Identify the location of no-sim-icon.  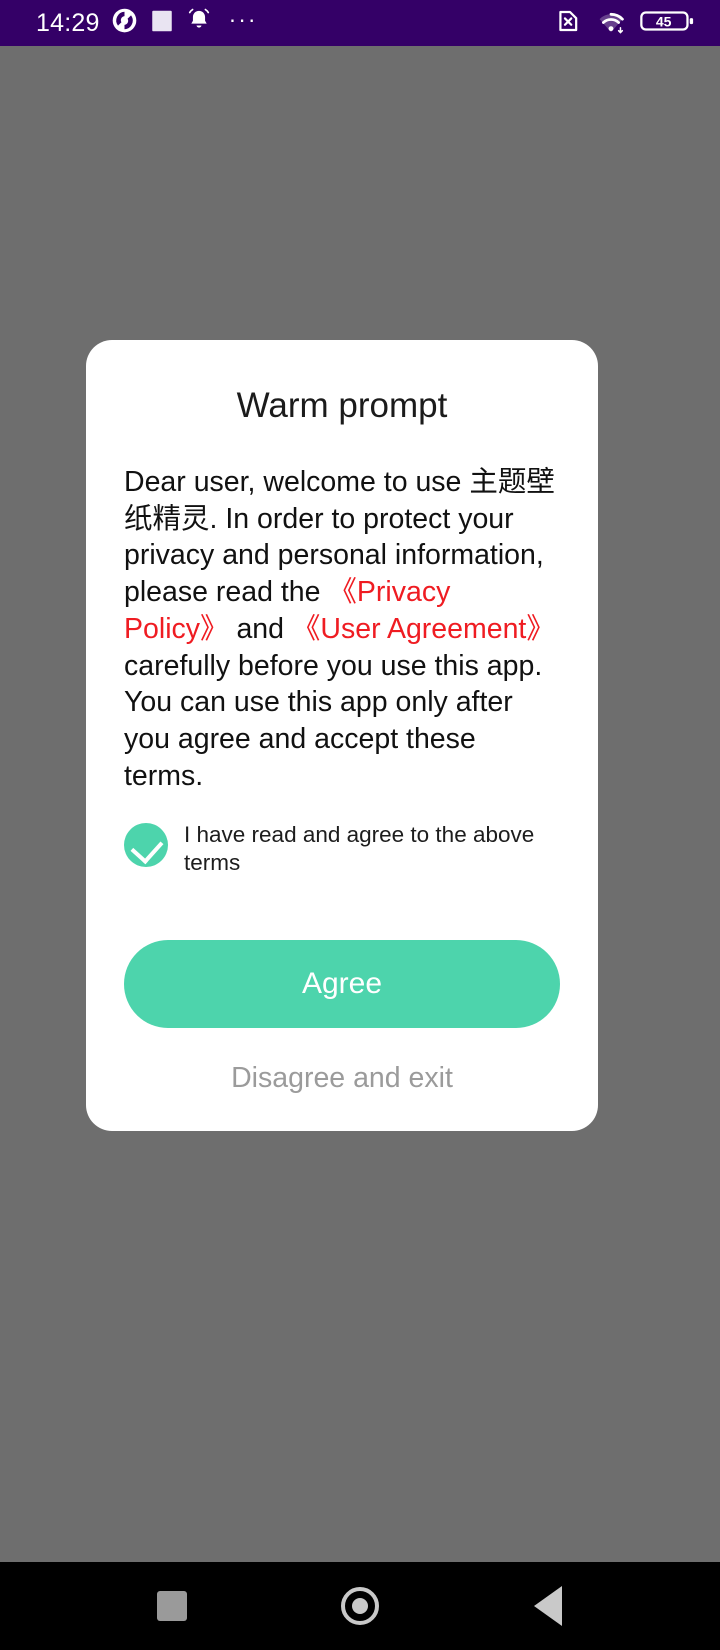
(568, 23).